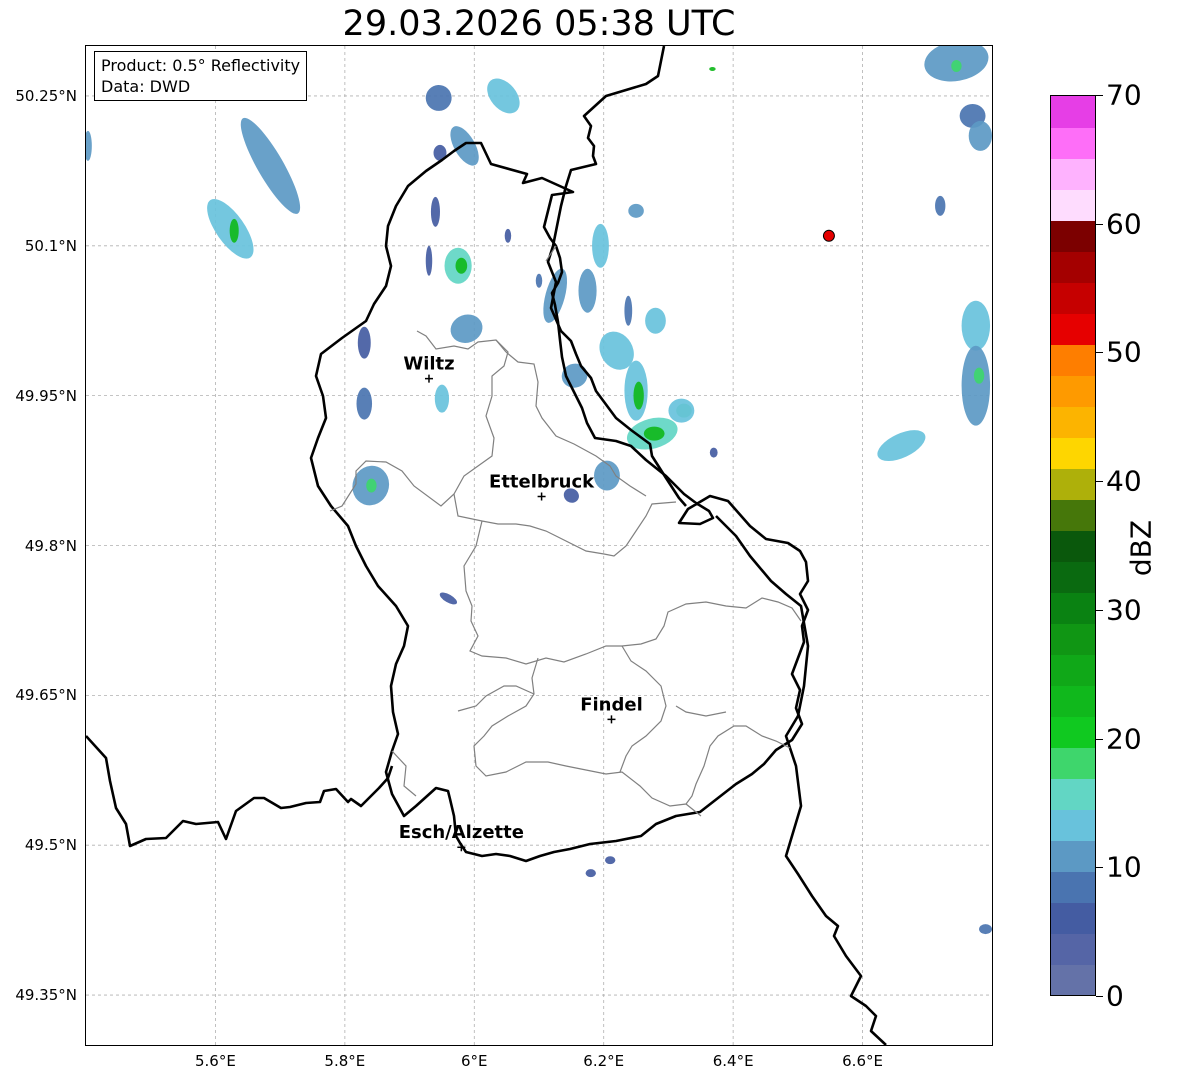 This screenshot has height=1081, width=1184. I want to click on colorbar-tick-label: 0, so click(1115, 996).